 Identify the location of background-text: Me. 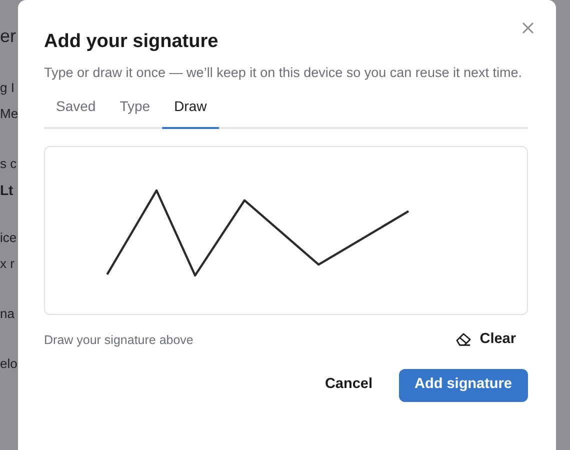
(9, 114).